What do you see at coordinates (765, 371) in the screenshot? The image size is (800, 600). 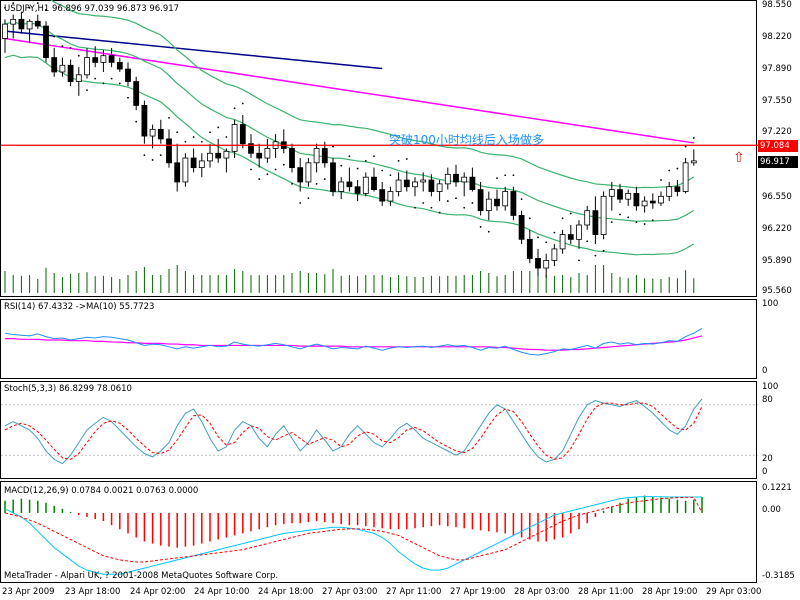 I see `rsi-axis-label: 0` at bounding box center [765, 371].